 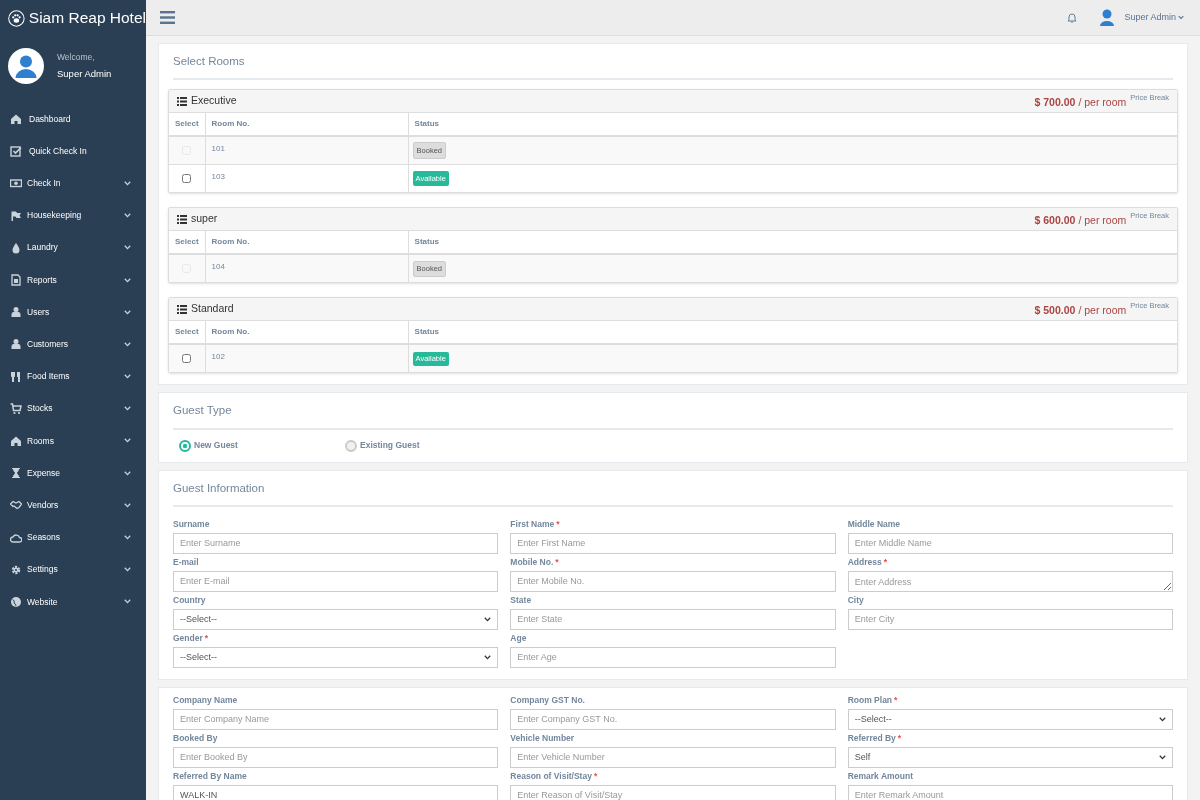 What do you see at coordinates (1010, 792) in the screenshot?
I see `input-field: Enter Remark Amount` at bounding box center [1010, 792].